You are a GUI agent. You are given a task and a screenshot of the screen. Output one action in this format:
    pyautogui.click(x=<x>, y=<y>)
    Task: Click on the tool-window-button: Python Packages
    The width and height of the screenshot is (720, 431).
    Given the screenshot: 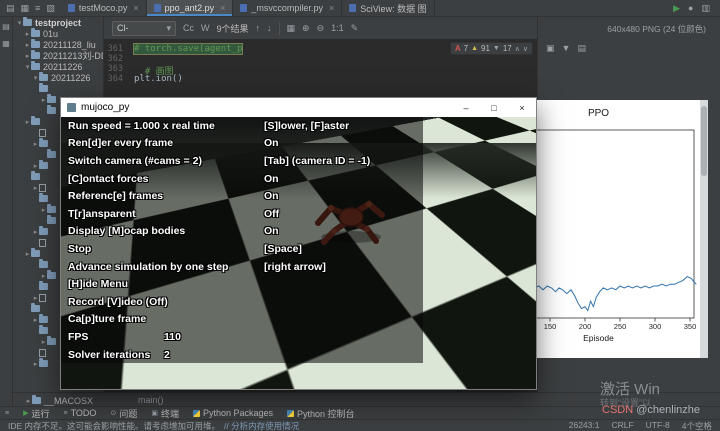 What is the action you would take?
    pyautogui.click(x=232, y=413)
    